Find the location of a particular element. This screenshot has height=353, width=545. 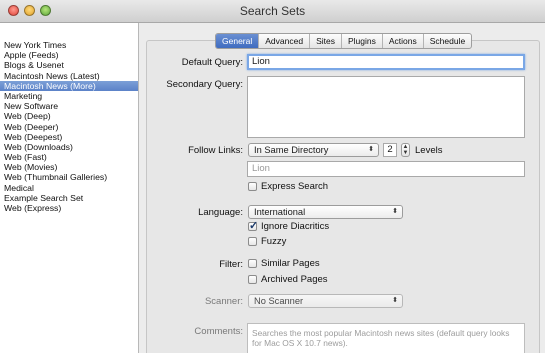

search-set-item: Medical is located at coordinates (69, 188).